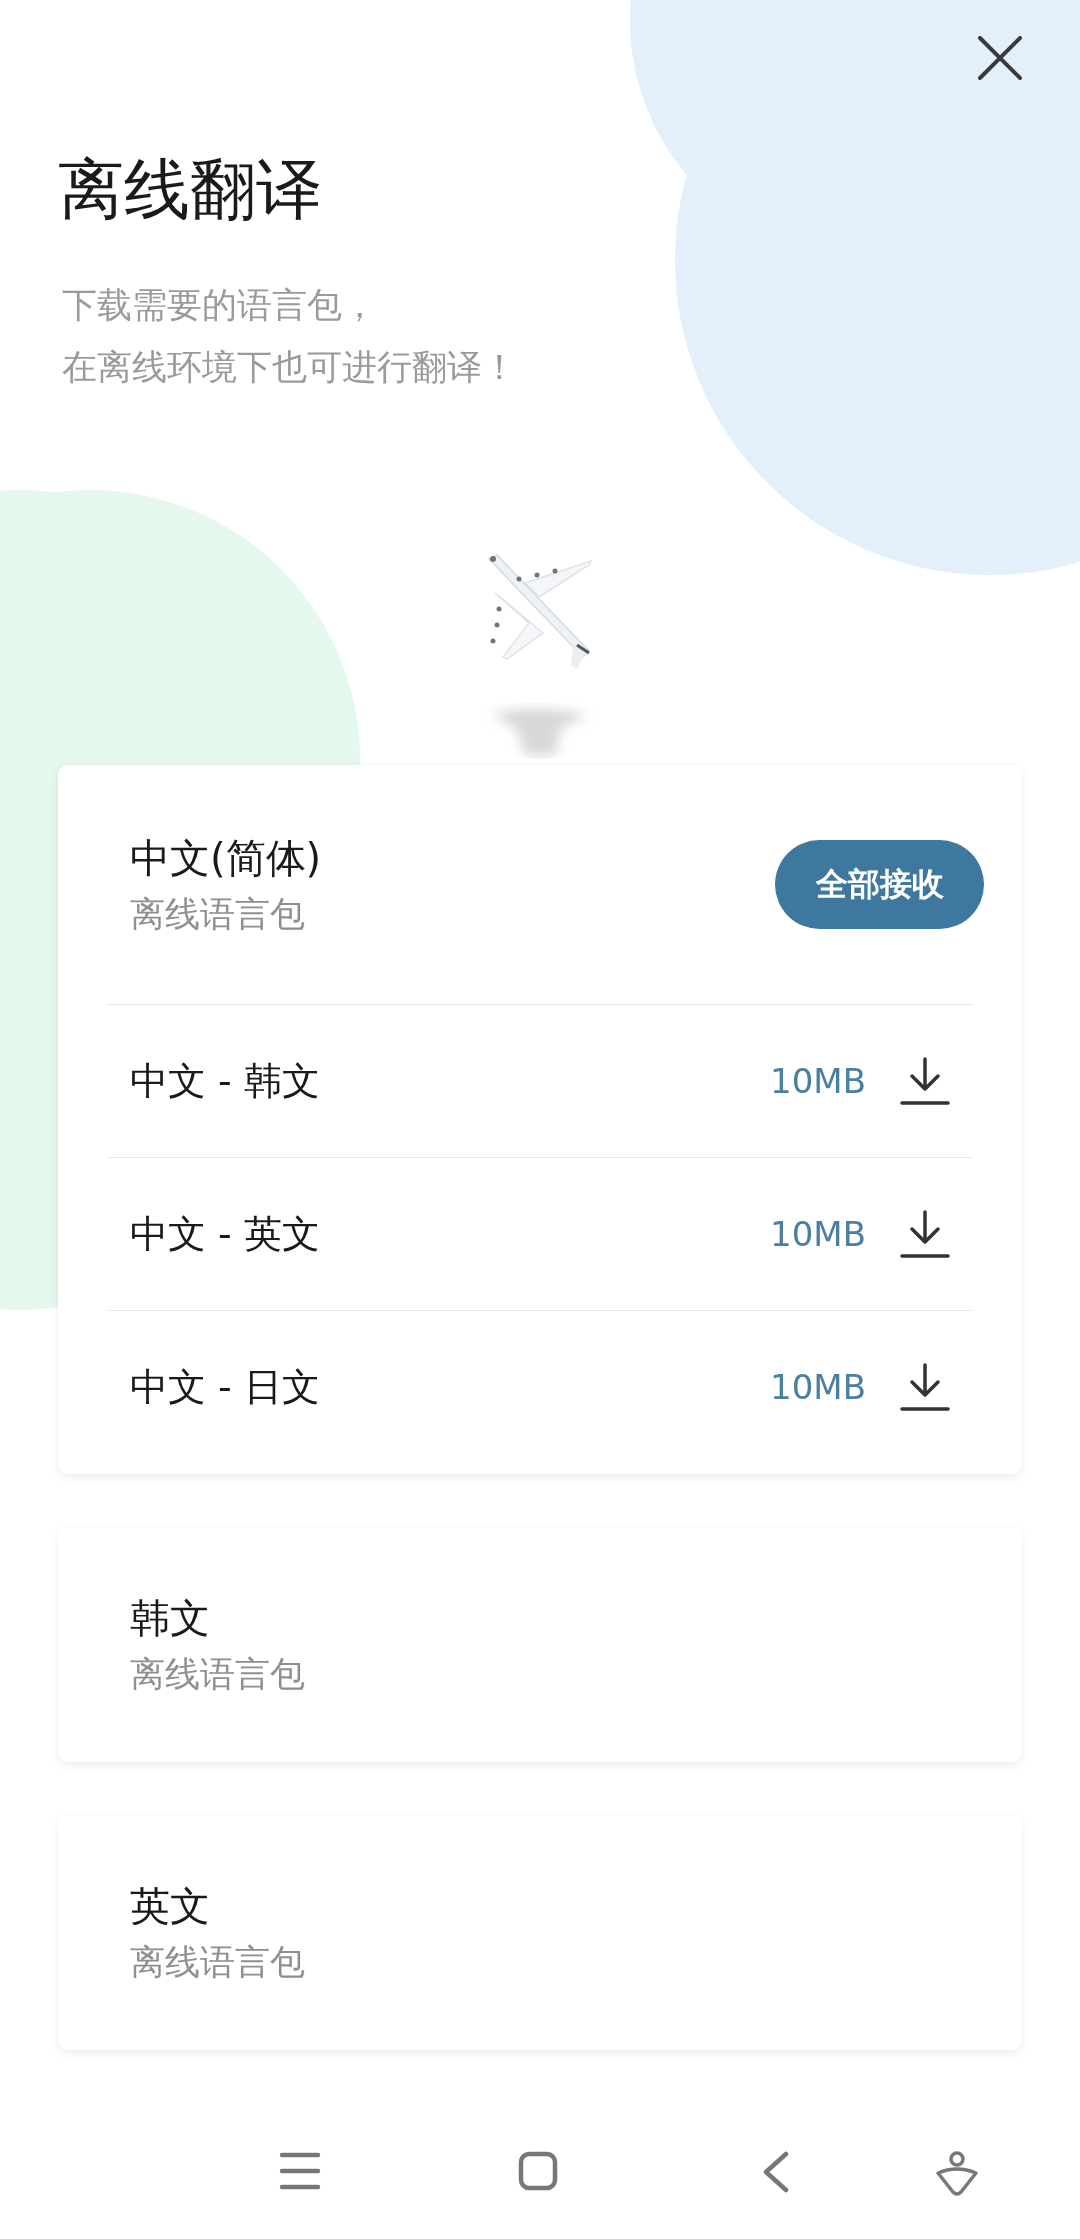 The height and width of the screenshot is (2239, 1080). I want to click on language-pair: 中文 - 韩文, so click(225, 1081).